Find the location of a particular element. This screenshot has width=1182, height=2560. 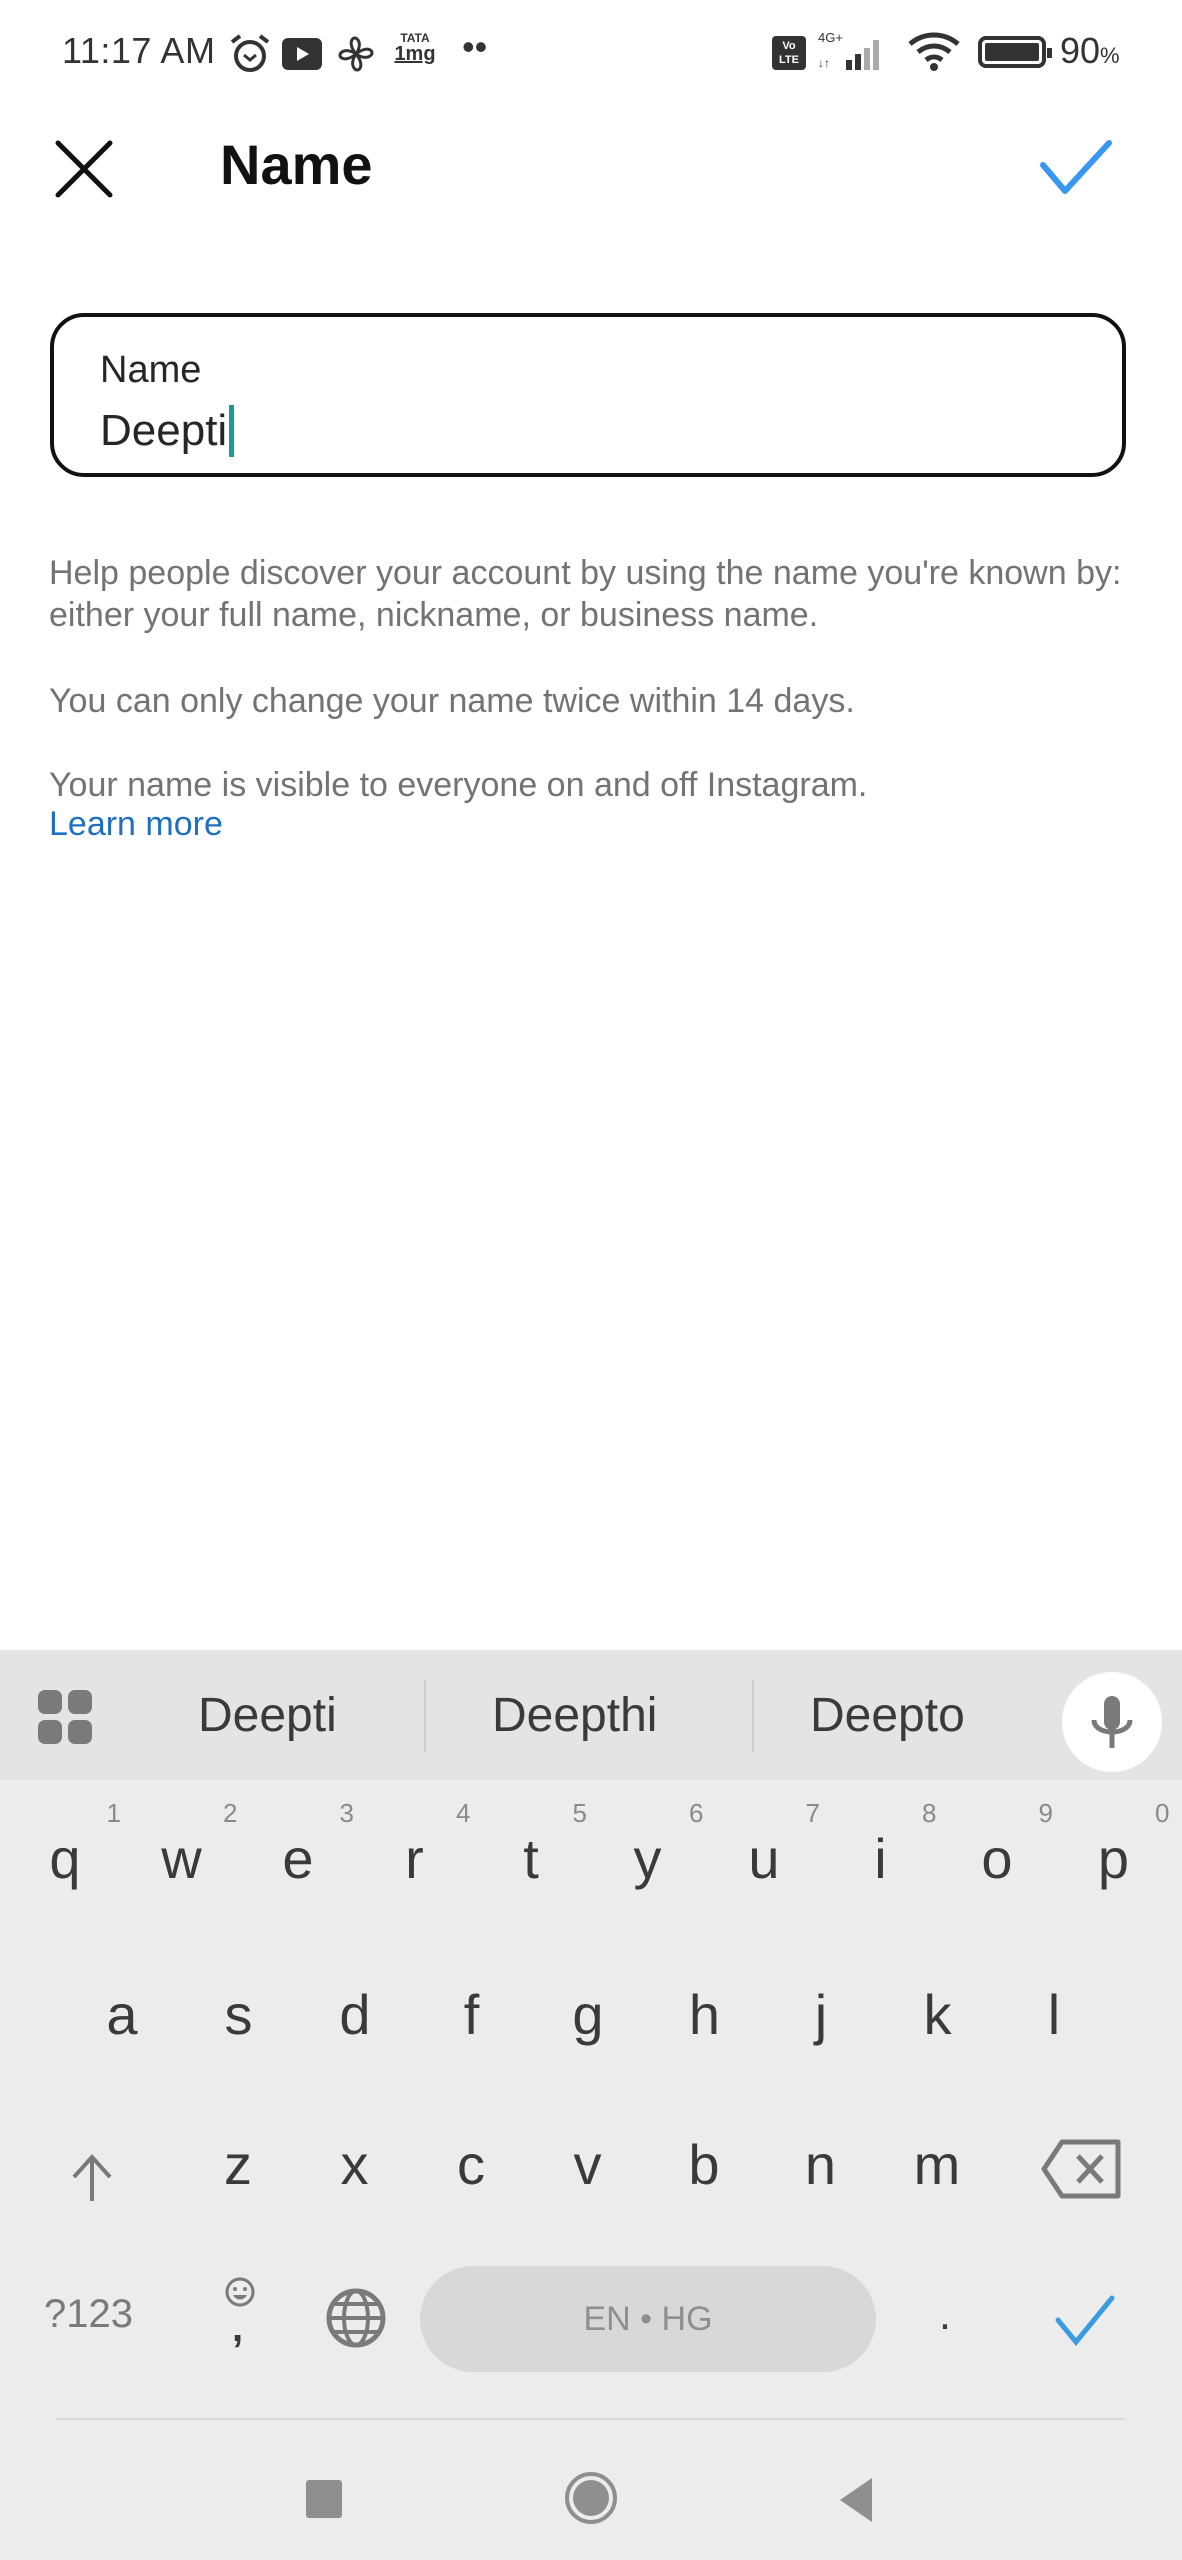

key-a: a is located at coordinates (122, 2014).